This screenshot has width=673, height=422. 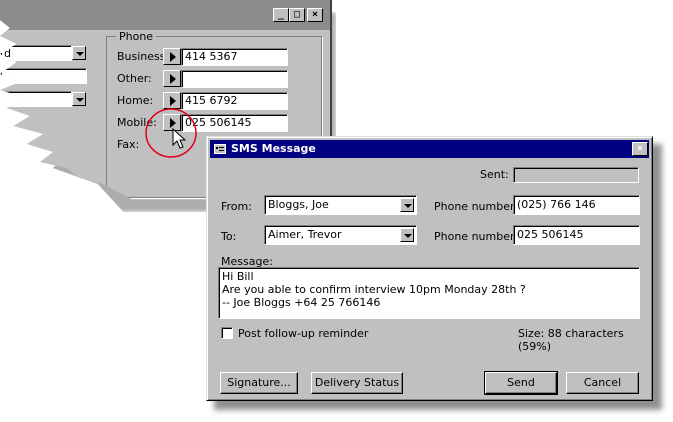 I want to click on other-label: Other:, so click(x=134, y=78).